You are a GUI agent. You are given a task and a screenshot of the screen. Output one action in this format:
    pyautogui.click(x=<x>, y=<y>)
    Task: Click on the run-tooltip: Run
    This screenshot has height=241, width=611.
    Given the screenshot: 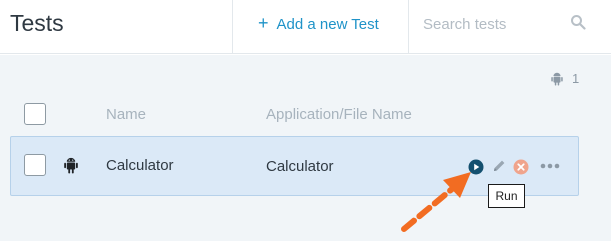 What is the action you would take?
    pyautogui.click(x=506, y=196)
    